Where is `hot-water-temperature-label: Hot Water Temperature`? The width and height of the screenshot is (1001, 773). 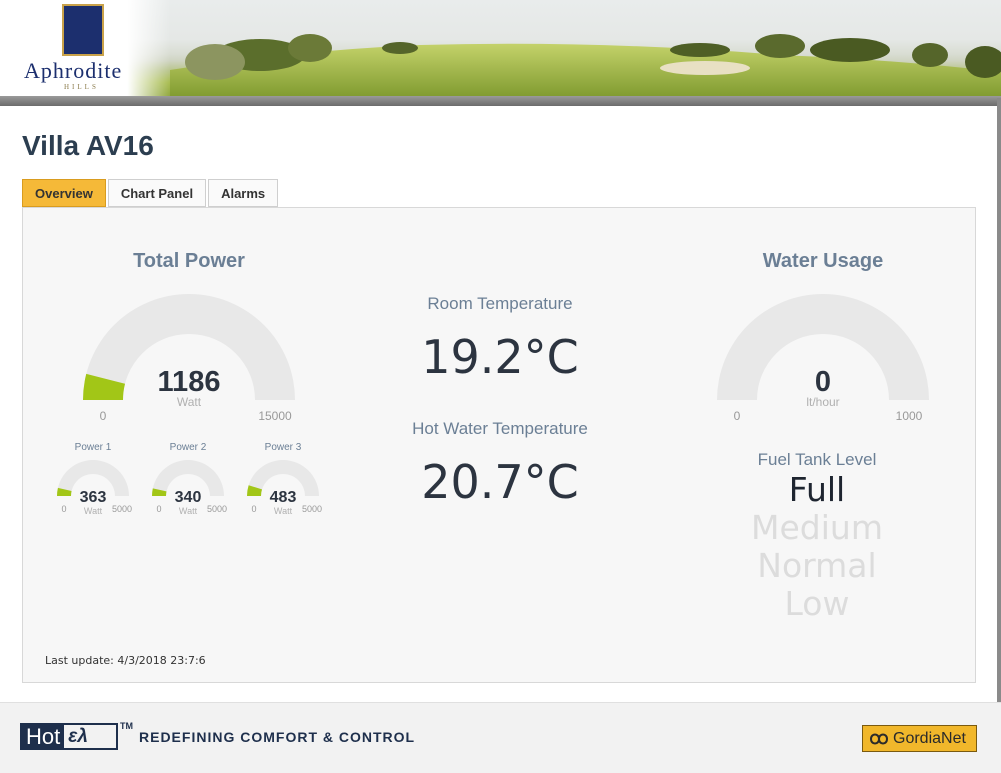 hot-water-temperature-label: Hot Water Temperature is located at coordinates (500, 428).